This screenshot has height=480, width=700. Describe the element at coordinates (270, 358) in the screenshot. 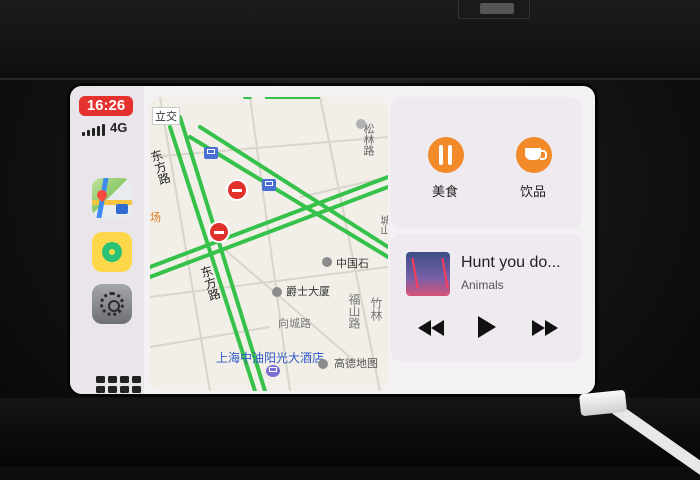

I see `map-label-hotel: 上海中油阳光大酒店` at that location.